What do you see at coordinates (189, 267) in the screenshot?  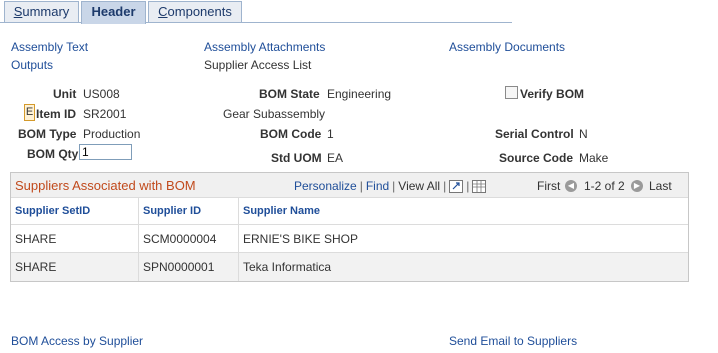 I see `cell-supplier-id: SPN0000001` at bounding box center [189, 267].